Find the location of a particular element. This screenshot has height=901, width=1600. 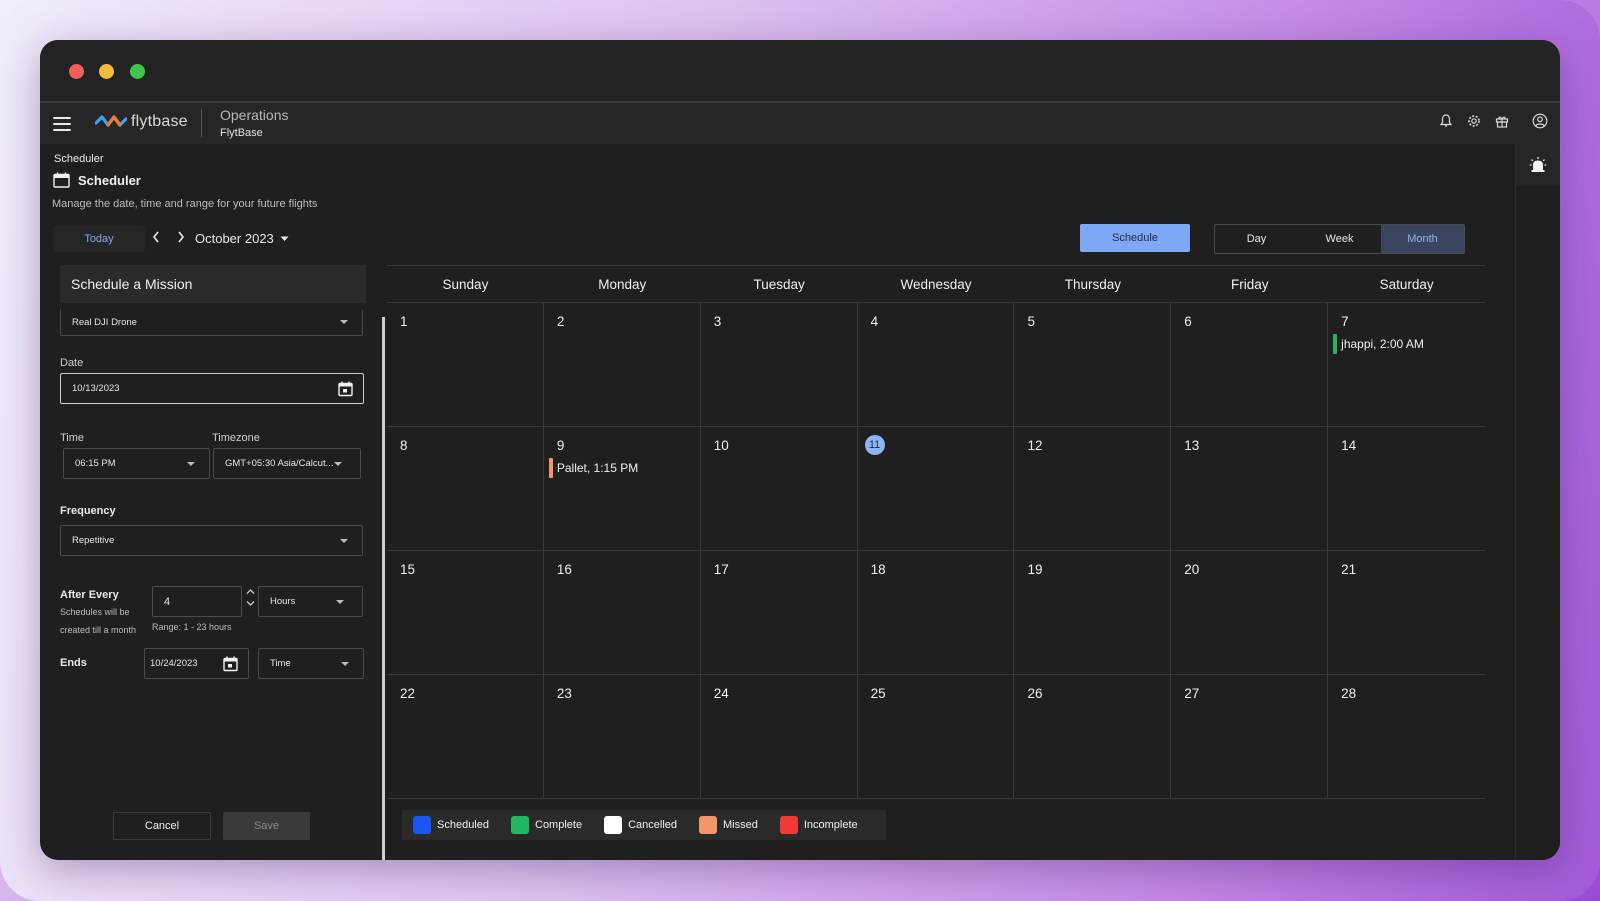

interval-unit-select: Hours is located at coordinates (310, 601).